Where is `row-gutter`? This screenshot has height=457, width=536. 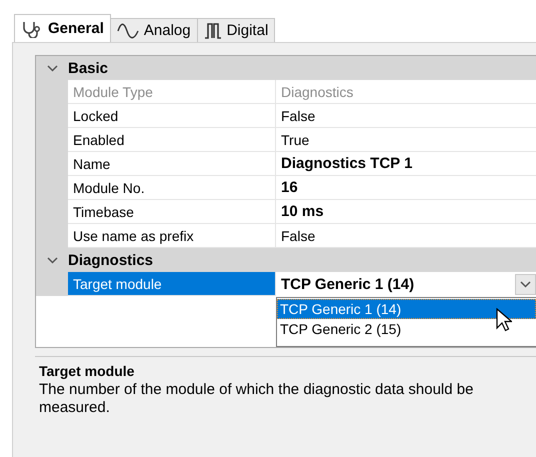 row-gutter is located at coordinates (52, 284).